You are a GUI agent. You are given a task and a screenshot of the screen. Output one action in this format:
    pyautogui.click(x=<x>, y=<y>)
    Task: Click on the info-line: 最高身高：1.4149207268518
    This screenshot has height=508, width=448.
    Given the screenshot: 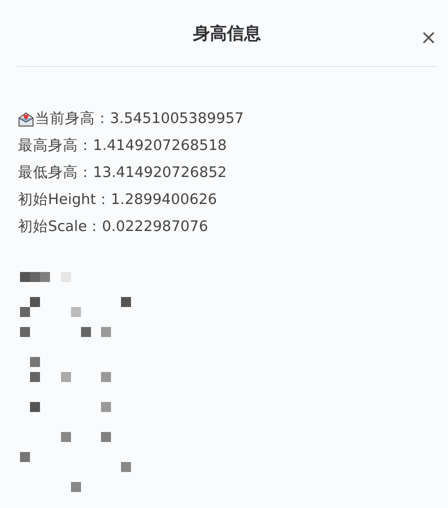 What is the action you would take?
    pyautogui.click(x=122, y=145)
    